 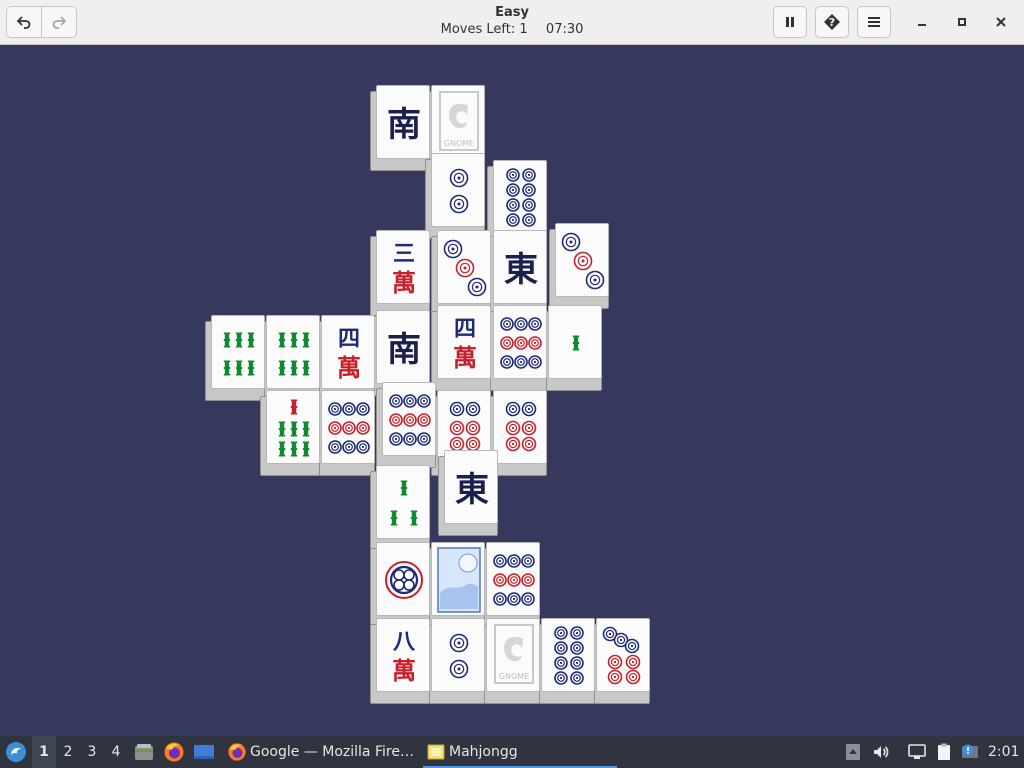 I want to click on moves-left-label: Moves Left:, so click(x=478, y=29).